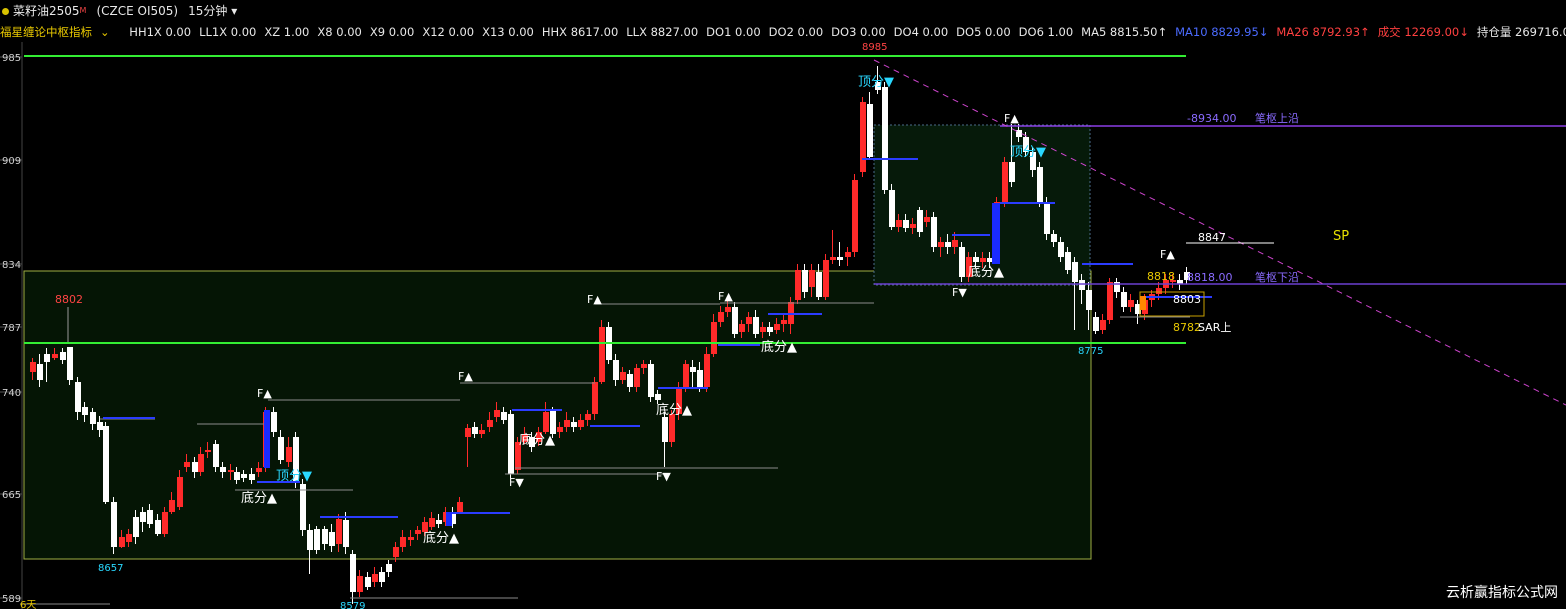 This screenshot has width=1566, height=609. What do you see at coordinates (110, 568) in the screenshot?
I see `low-price-label: 8657` at bounding box center [110, 568].